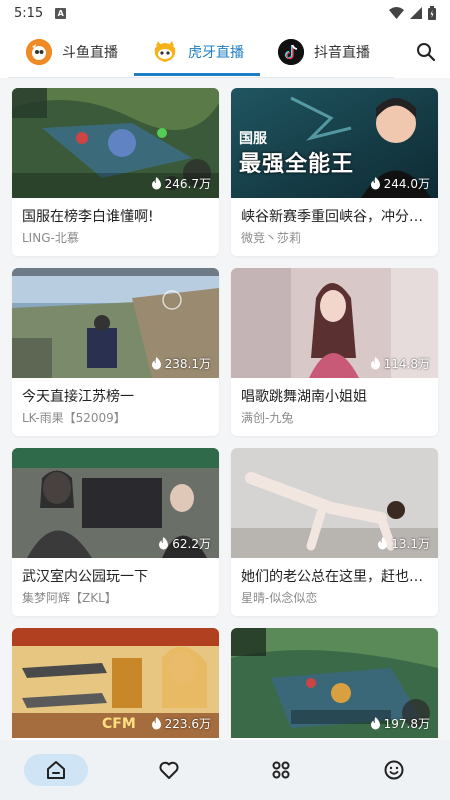  Describe the element at coordinates (88, 217) in the screenshot. I see `stream-title: 国服在榜李白谁懂啊!` at that location.